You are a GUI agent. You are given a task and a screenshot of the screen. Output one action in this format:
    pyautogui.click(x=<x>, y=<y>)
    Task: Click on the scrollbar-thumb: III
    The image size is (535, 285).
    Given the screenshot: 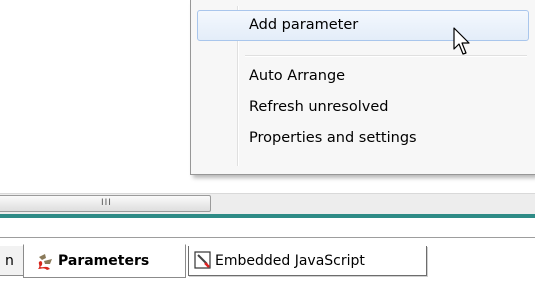 What is the action you would take?
    pyautogui.click(x=105, y=203)
    